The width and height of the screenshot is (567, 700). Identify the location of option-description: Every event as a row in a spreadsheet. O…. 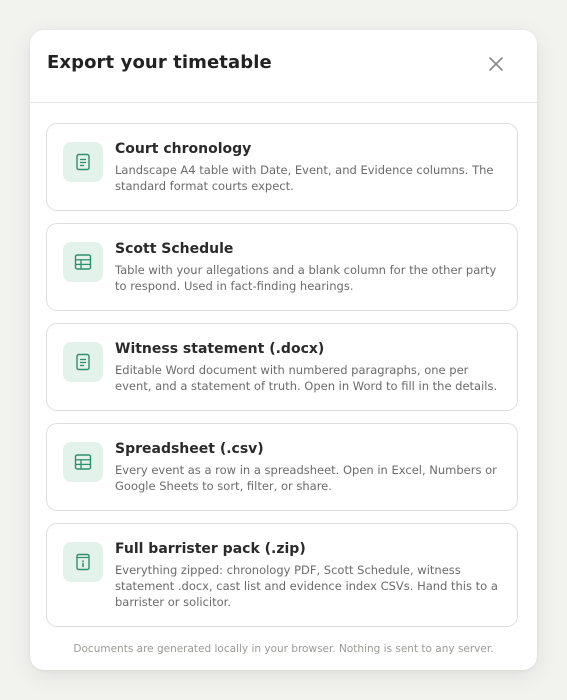
(306, 478).